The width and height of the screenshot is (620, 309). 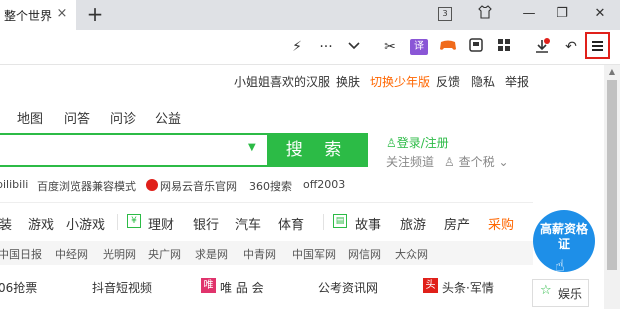 I want to click on query-tax-link: ♙ 查个税 ⌄, so click(x=476, y=161).